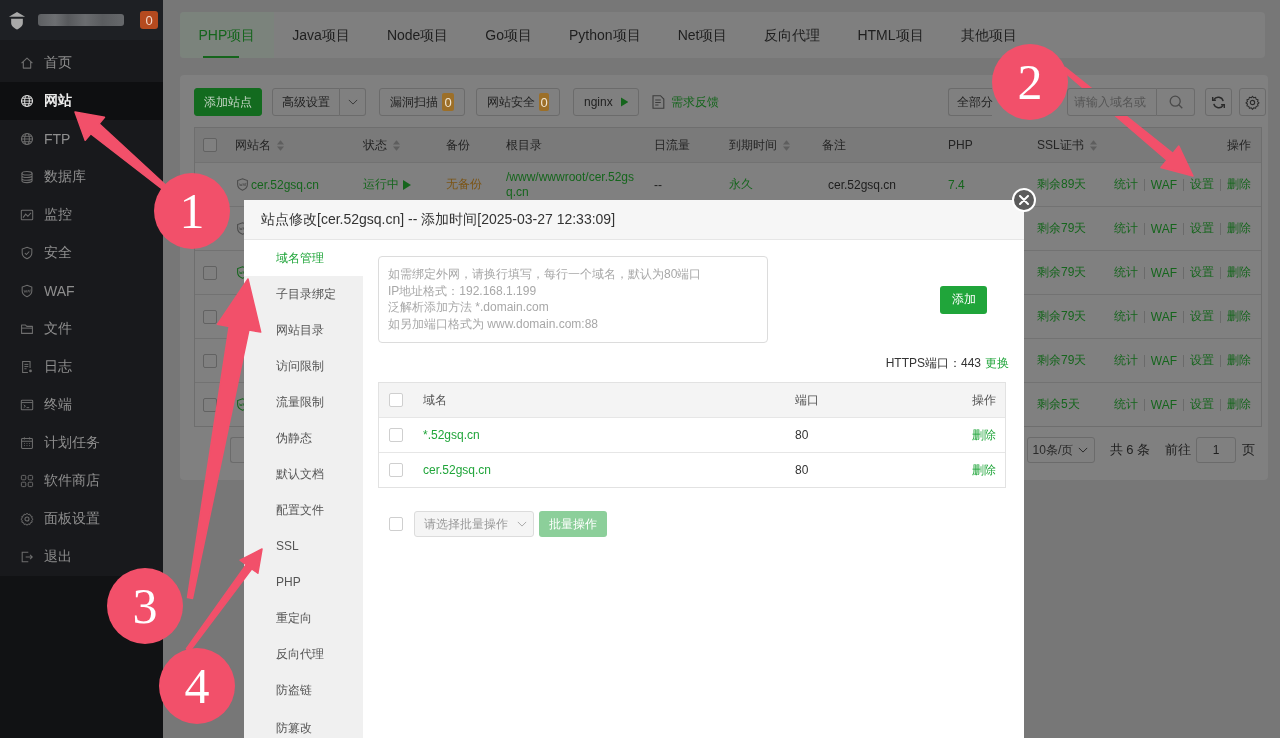  I want to click on globe-icon, so click(27, 139).